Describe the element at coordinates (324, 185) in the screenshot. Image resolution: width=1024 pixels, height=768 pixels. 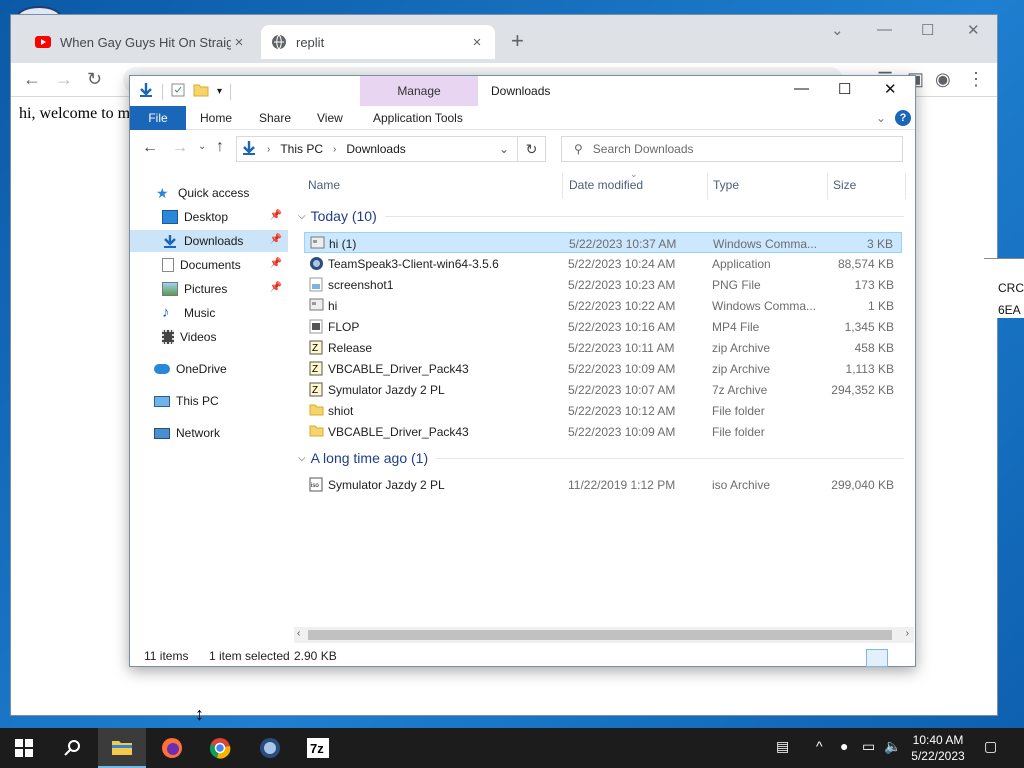
I see `column-name: Name` at that location.